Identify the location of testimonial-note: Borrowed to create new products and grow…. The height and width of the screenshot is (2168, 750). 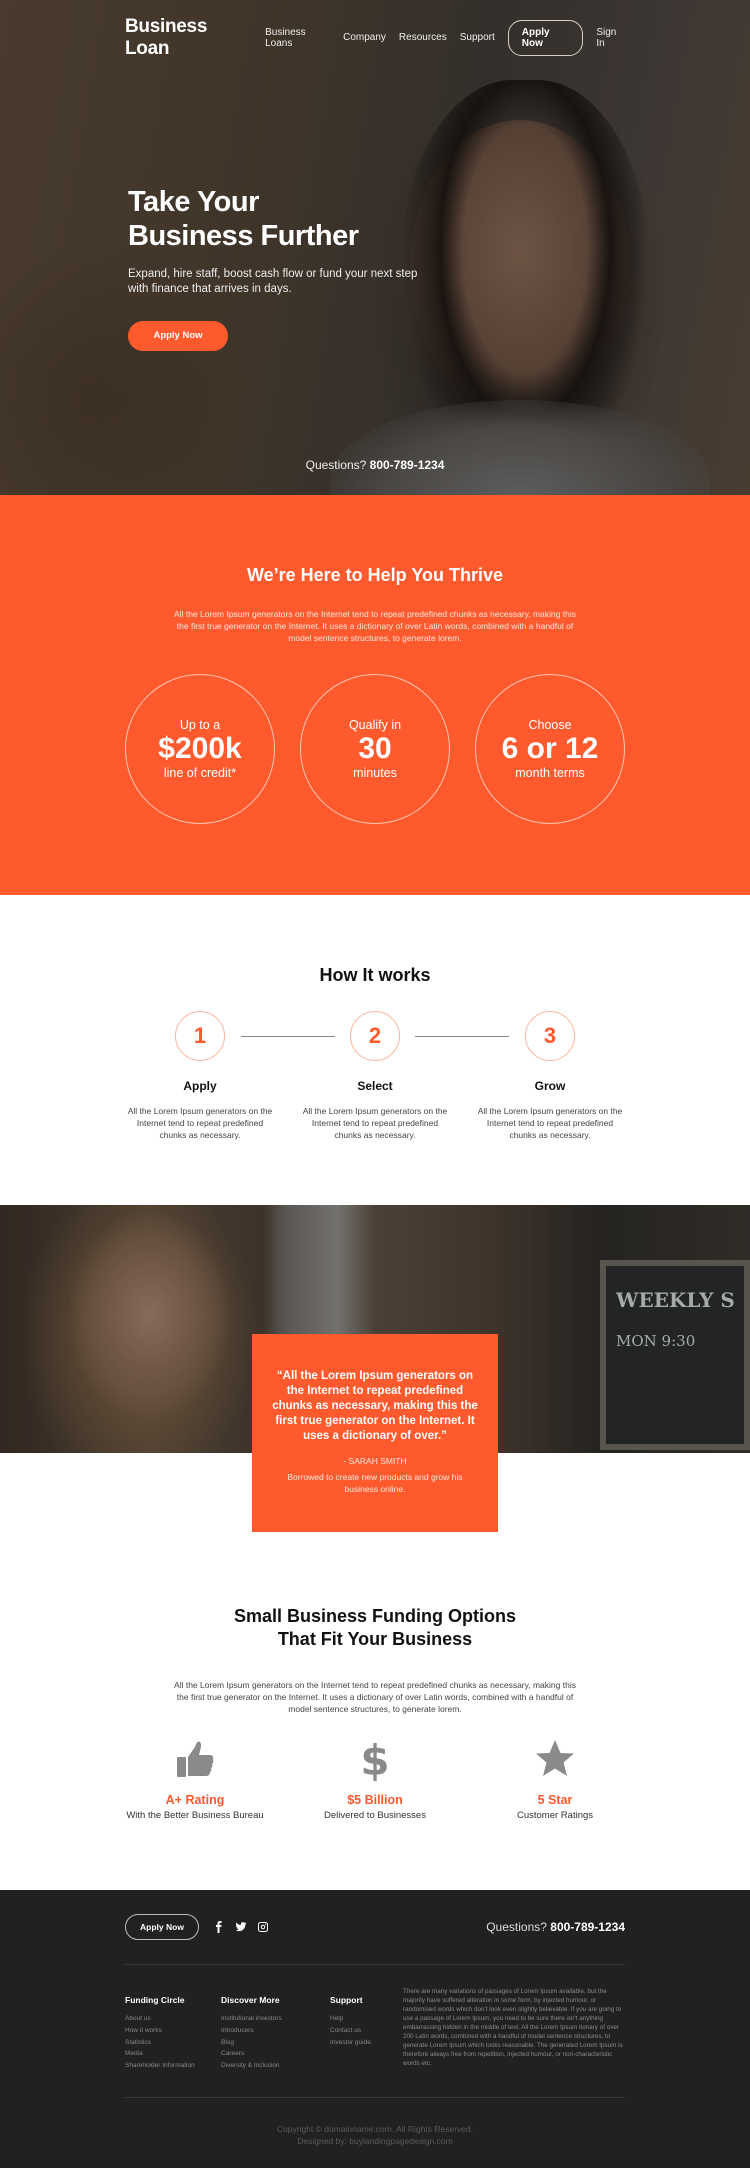
(375, 1483).